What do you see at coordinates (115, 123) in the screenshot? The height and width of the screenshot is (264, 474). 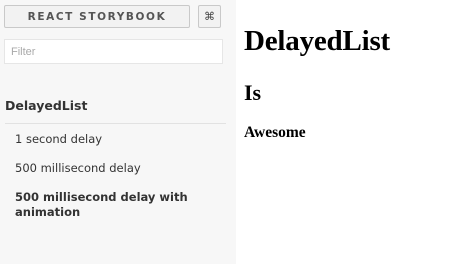 I see `divider` at bounding box center [115, 123].